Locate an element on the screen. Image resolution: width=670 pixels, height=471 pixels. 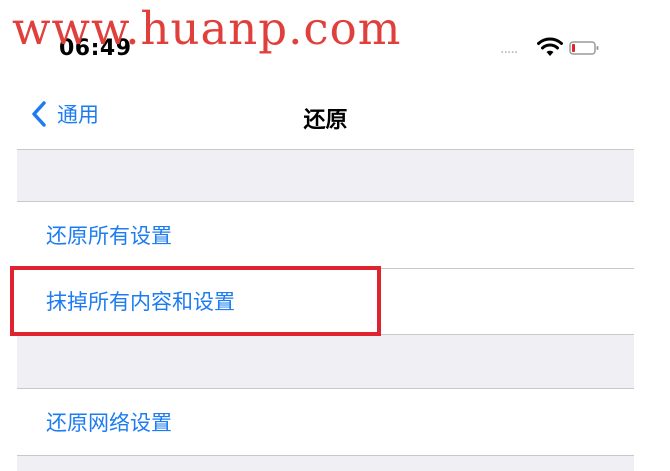
battery-icon is located at coordinates (584, 48).